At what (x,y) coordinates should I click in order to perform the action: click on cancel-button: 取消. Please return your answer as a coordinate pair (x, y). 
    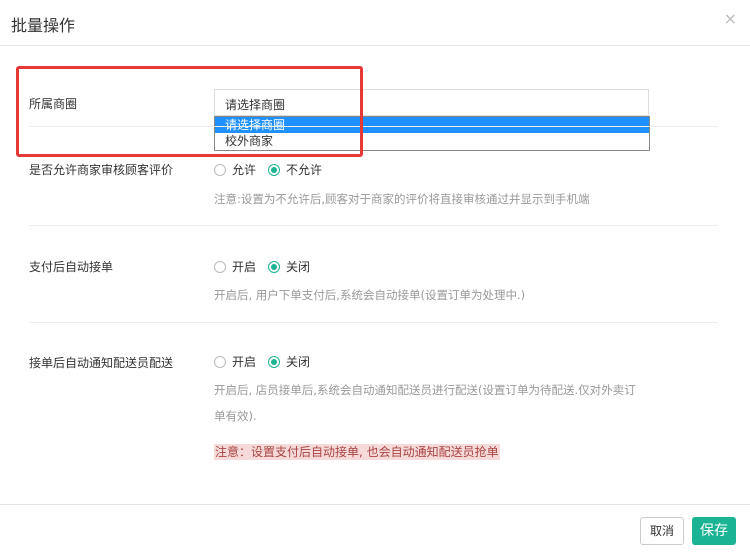
    Looking at the image, I should click on (662, 531).